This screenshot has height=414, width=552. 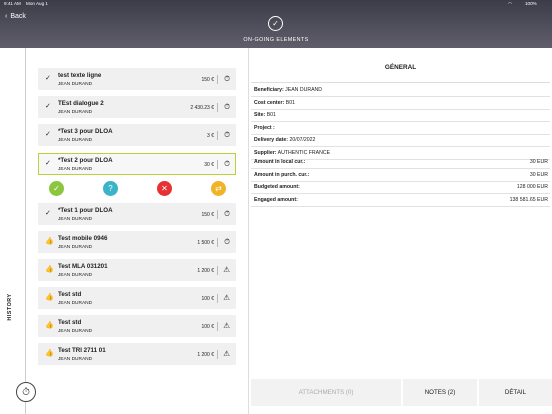 What do you see at coordinates (202, 108) in the screenshot?
I see `item-amount: 2 430.23 €` at bounding box center [202, 108].